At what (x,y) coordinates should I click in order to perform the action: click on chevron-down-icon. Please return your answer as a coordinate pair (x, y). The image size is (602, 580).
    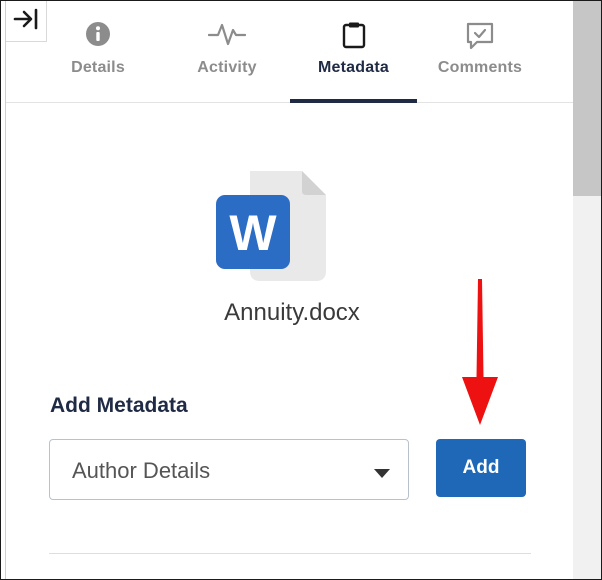
    Looking at the image, I should click on (382, 475).